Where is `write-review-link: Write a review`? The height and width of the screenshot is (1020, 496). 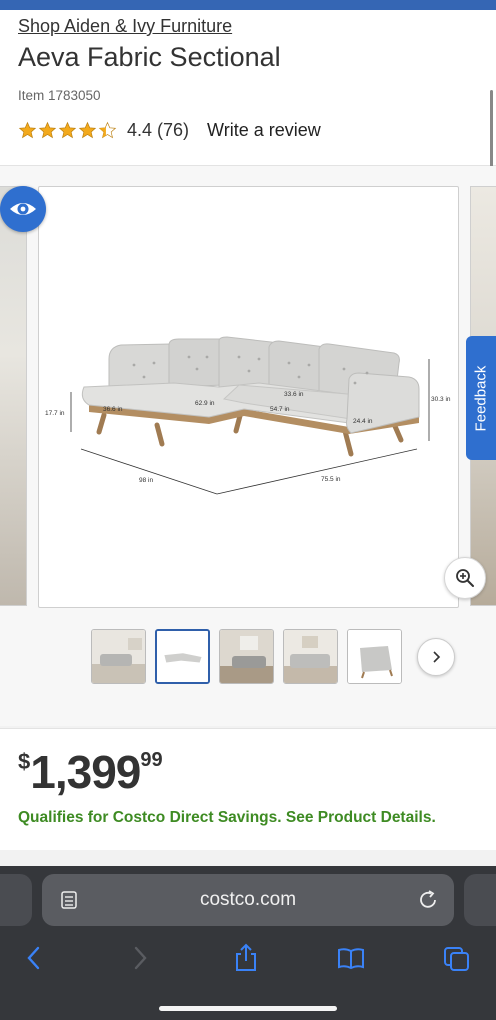 write-review-link: Write a review is located at coordinates (264, 130).